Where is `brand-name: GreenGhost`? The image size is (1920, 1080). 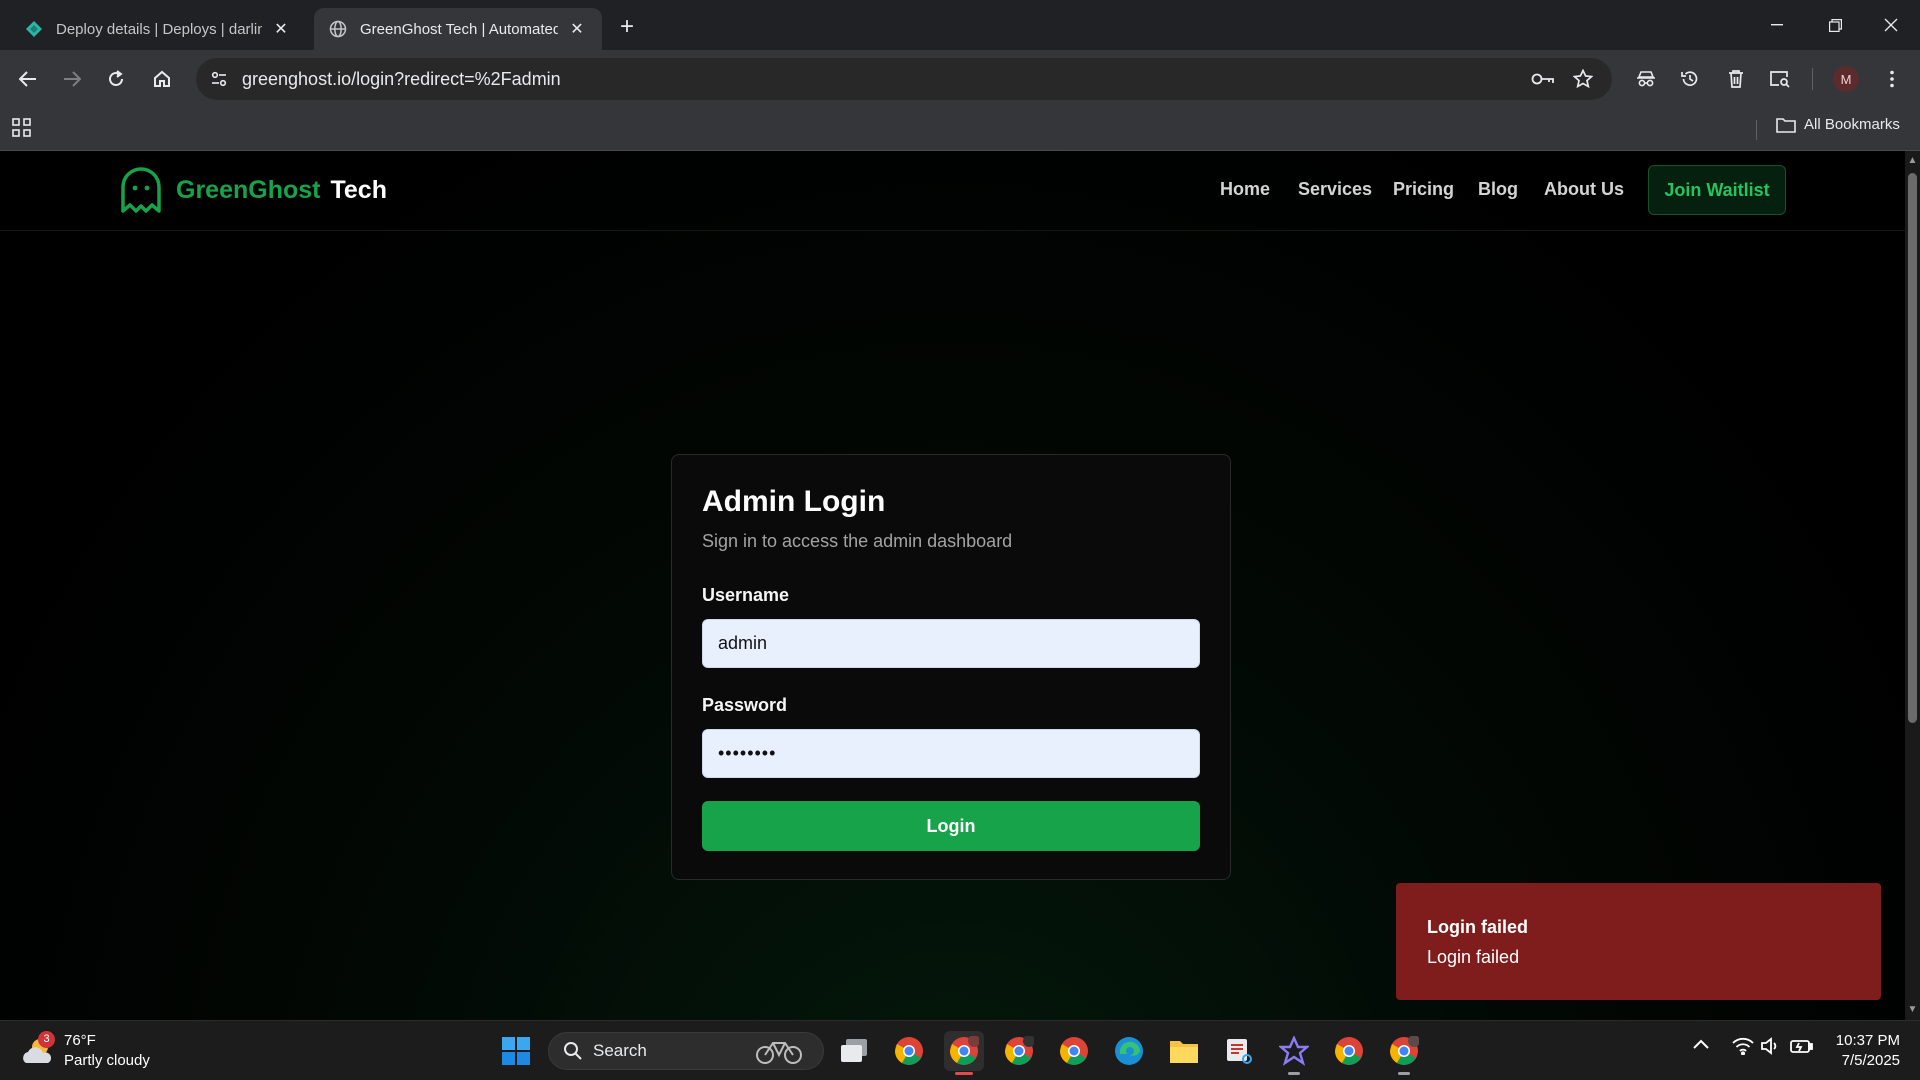
brand-name: GreenGhost is located at coordinates (248, 189).